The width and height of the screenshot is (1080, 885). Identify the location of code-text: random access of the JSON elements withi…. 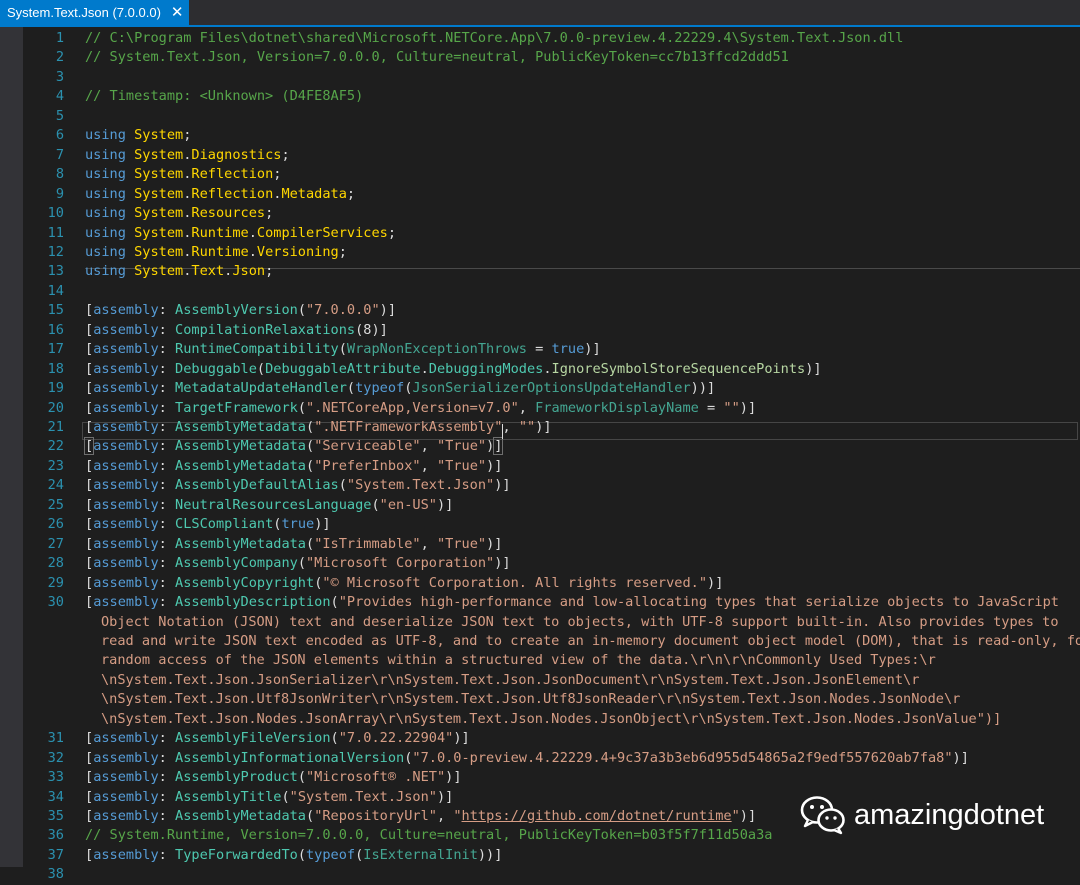
(518, 660).